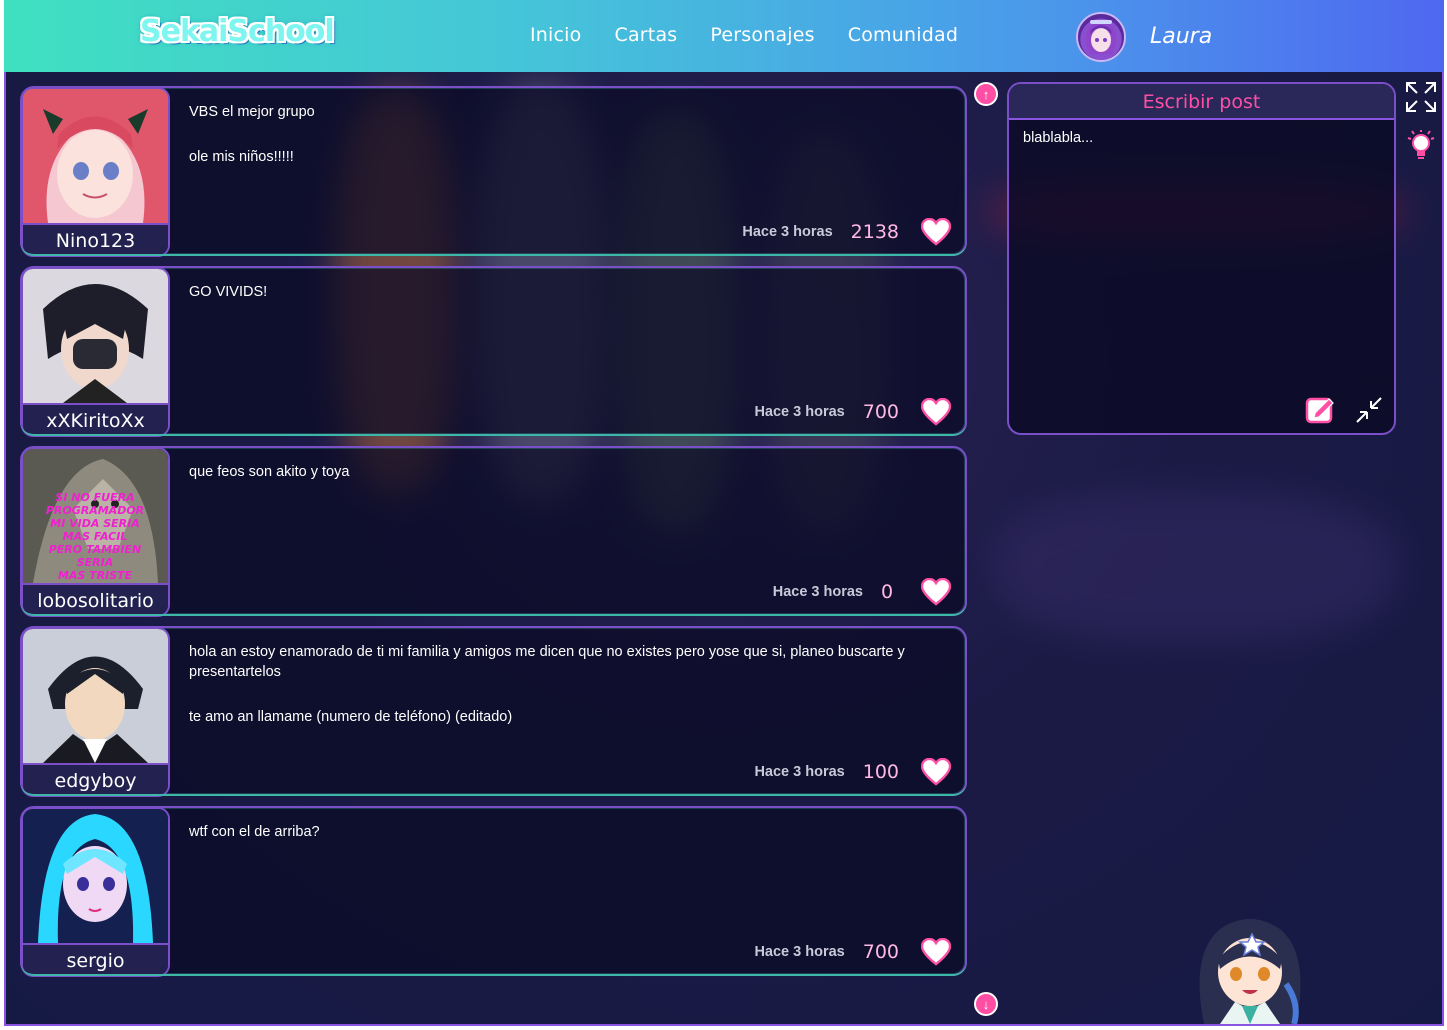 The width and height of the screenshot is (1447, 1030). I want to click on like-count: 100, so click(880, 772).